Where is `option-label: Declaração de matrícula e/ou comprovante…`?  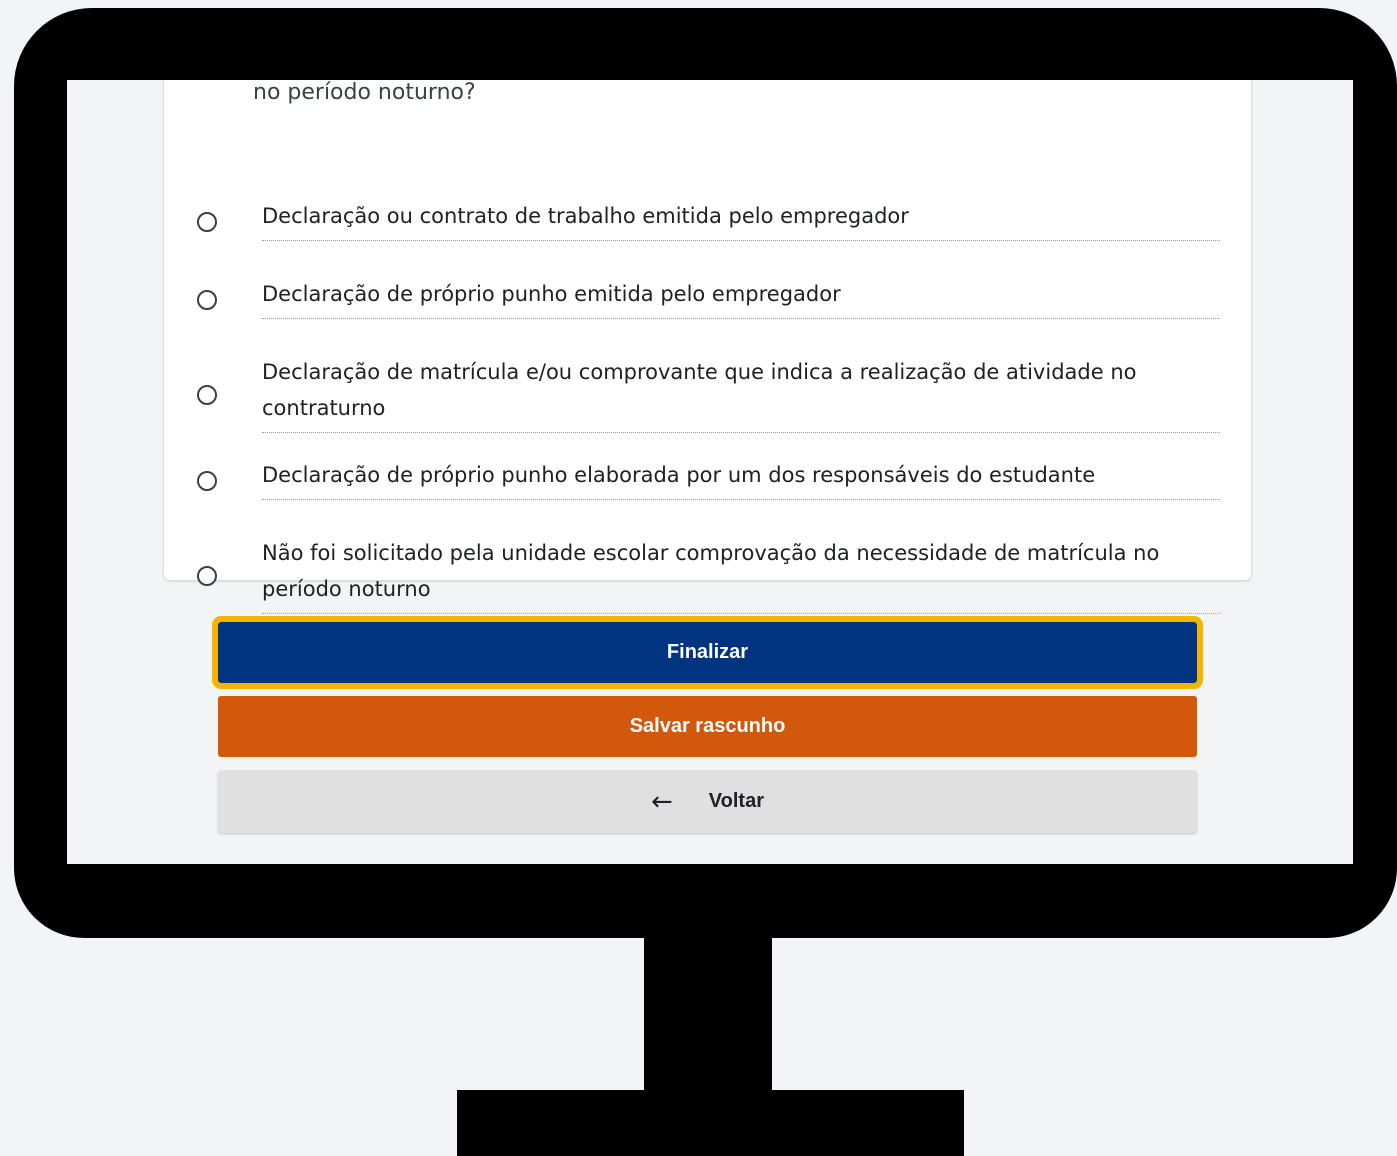 option-label: Declaração de matrícula e/ou comprovante… is located at coordinates (741, 393).